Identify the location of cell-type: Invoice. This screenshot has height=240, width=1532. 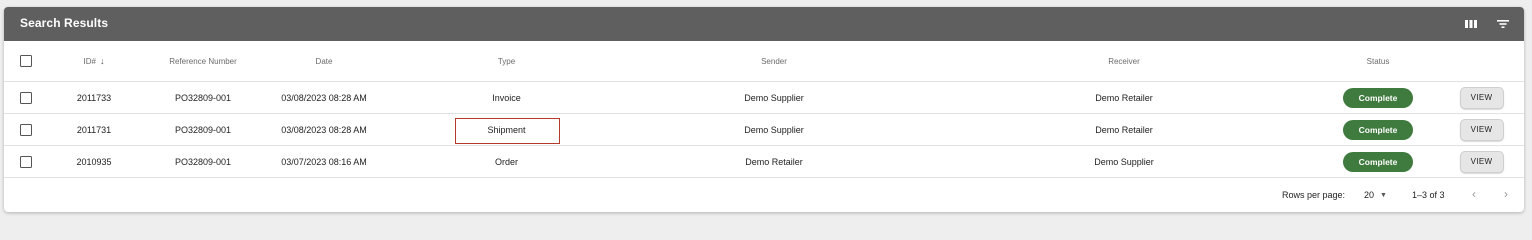
(506, 97).